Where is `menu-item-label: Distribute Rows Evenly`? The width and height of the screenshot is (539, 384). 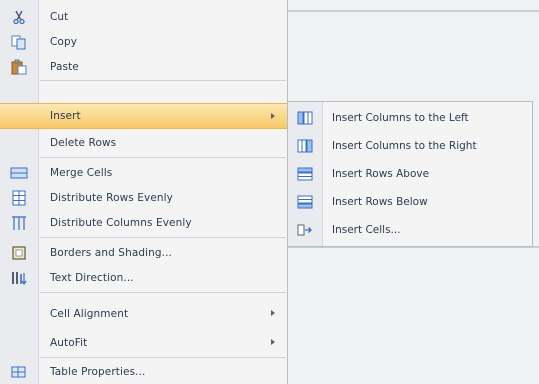
menu-item-label: Distribute Rows Evenly is located at coordinates (111, 197).